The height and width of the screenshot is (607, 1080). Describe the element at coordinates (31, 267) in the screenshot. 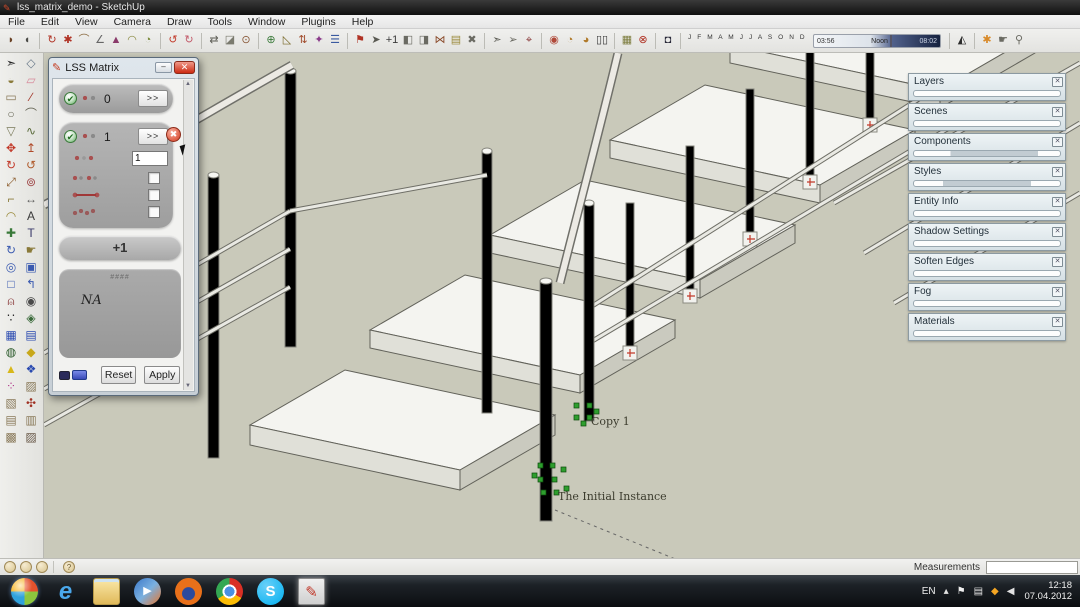

I see `zoom-window-icon: ▣` at that location.